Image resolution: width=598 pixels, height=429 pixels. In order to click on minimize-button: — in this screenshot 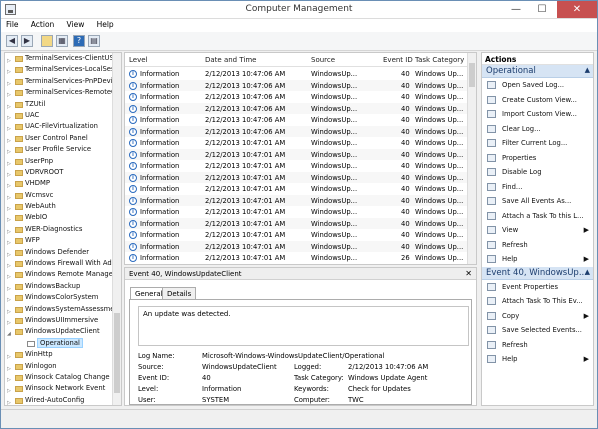, I will do `click(516, 9)`.